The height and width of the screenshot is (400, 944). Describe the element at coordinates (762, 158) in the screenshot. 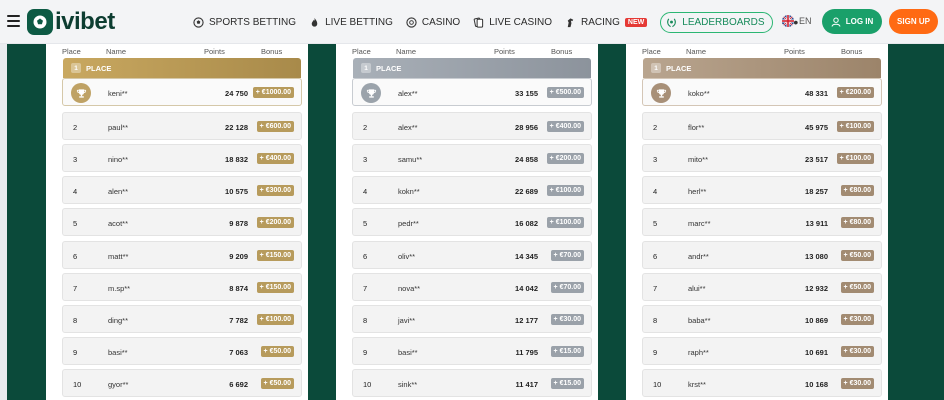

I see `leaderboard-row: 3 mito** 23 517 + €100.00` at that location.